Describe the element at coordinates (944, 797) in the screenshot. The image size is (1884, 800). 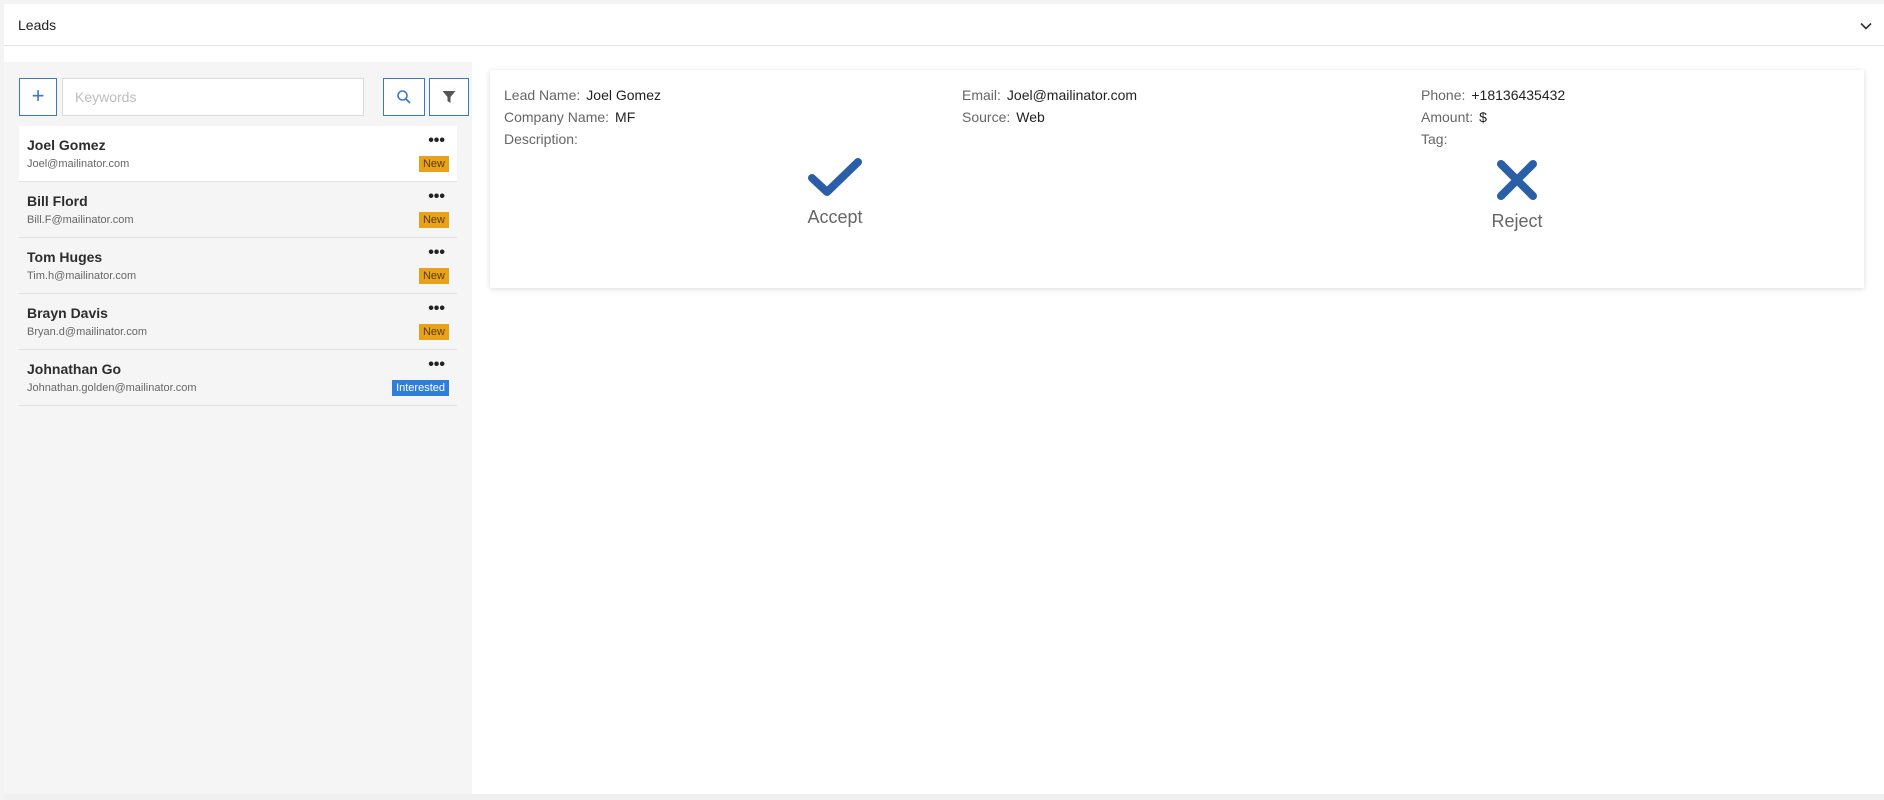
I see `bottom-scrollbar` at that location.